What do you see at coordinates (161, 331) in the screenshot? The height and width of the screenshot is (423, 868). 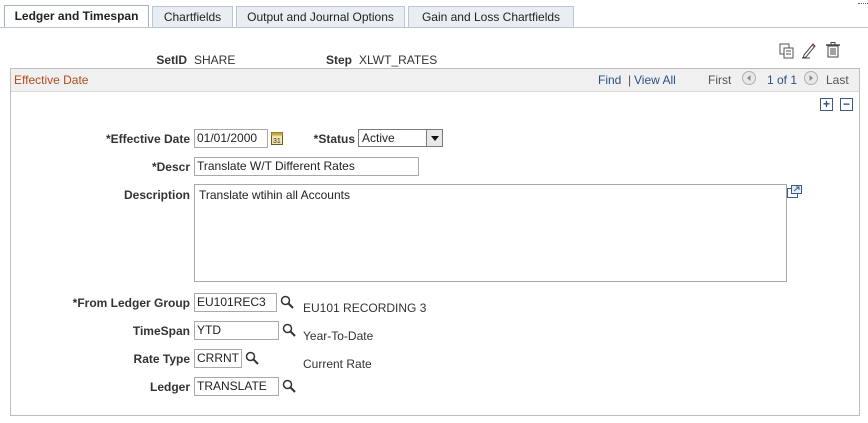 I see `timespan-label: TimeSpan` at bounding box center [161, 331].